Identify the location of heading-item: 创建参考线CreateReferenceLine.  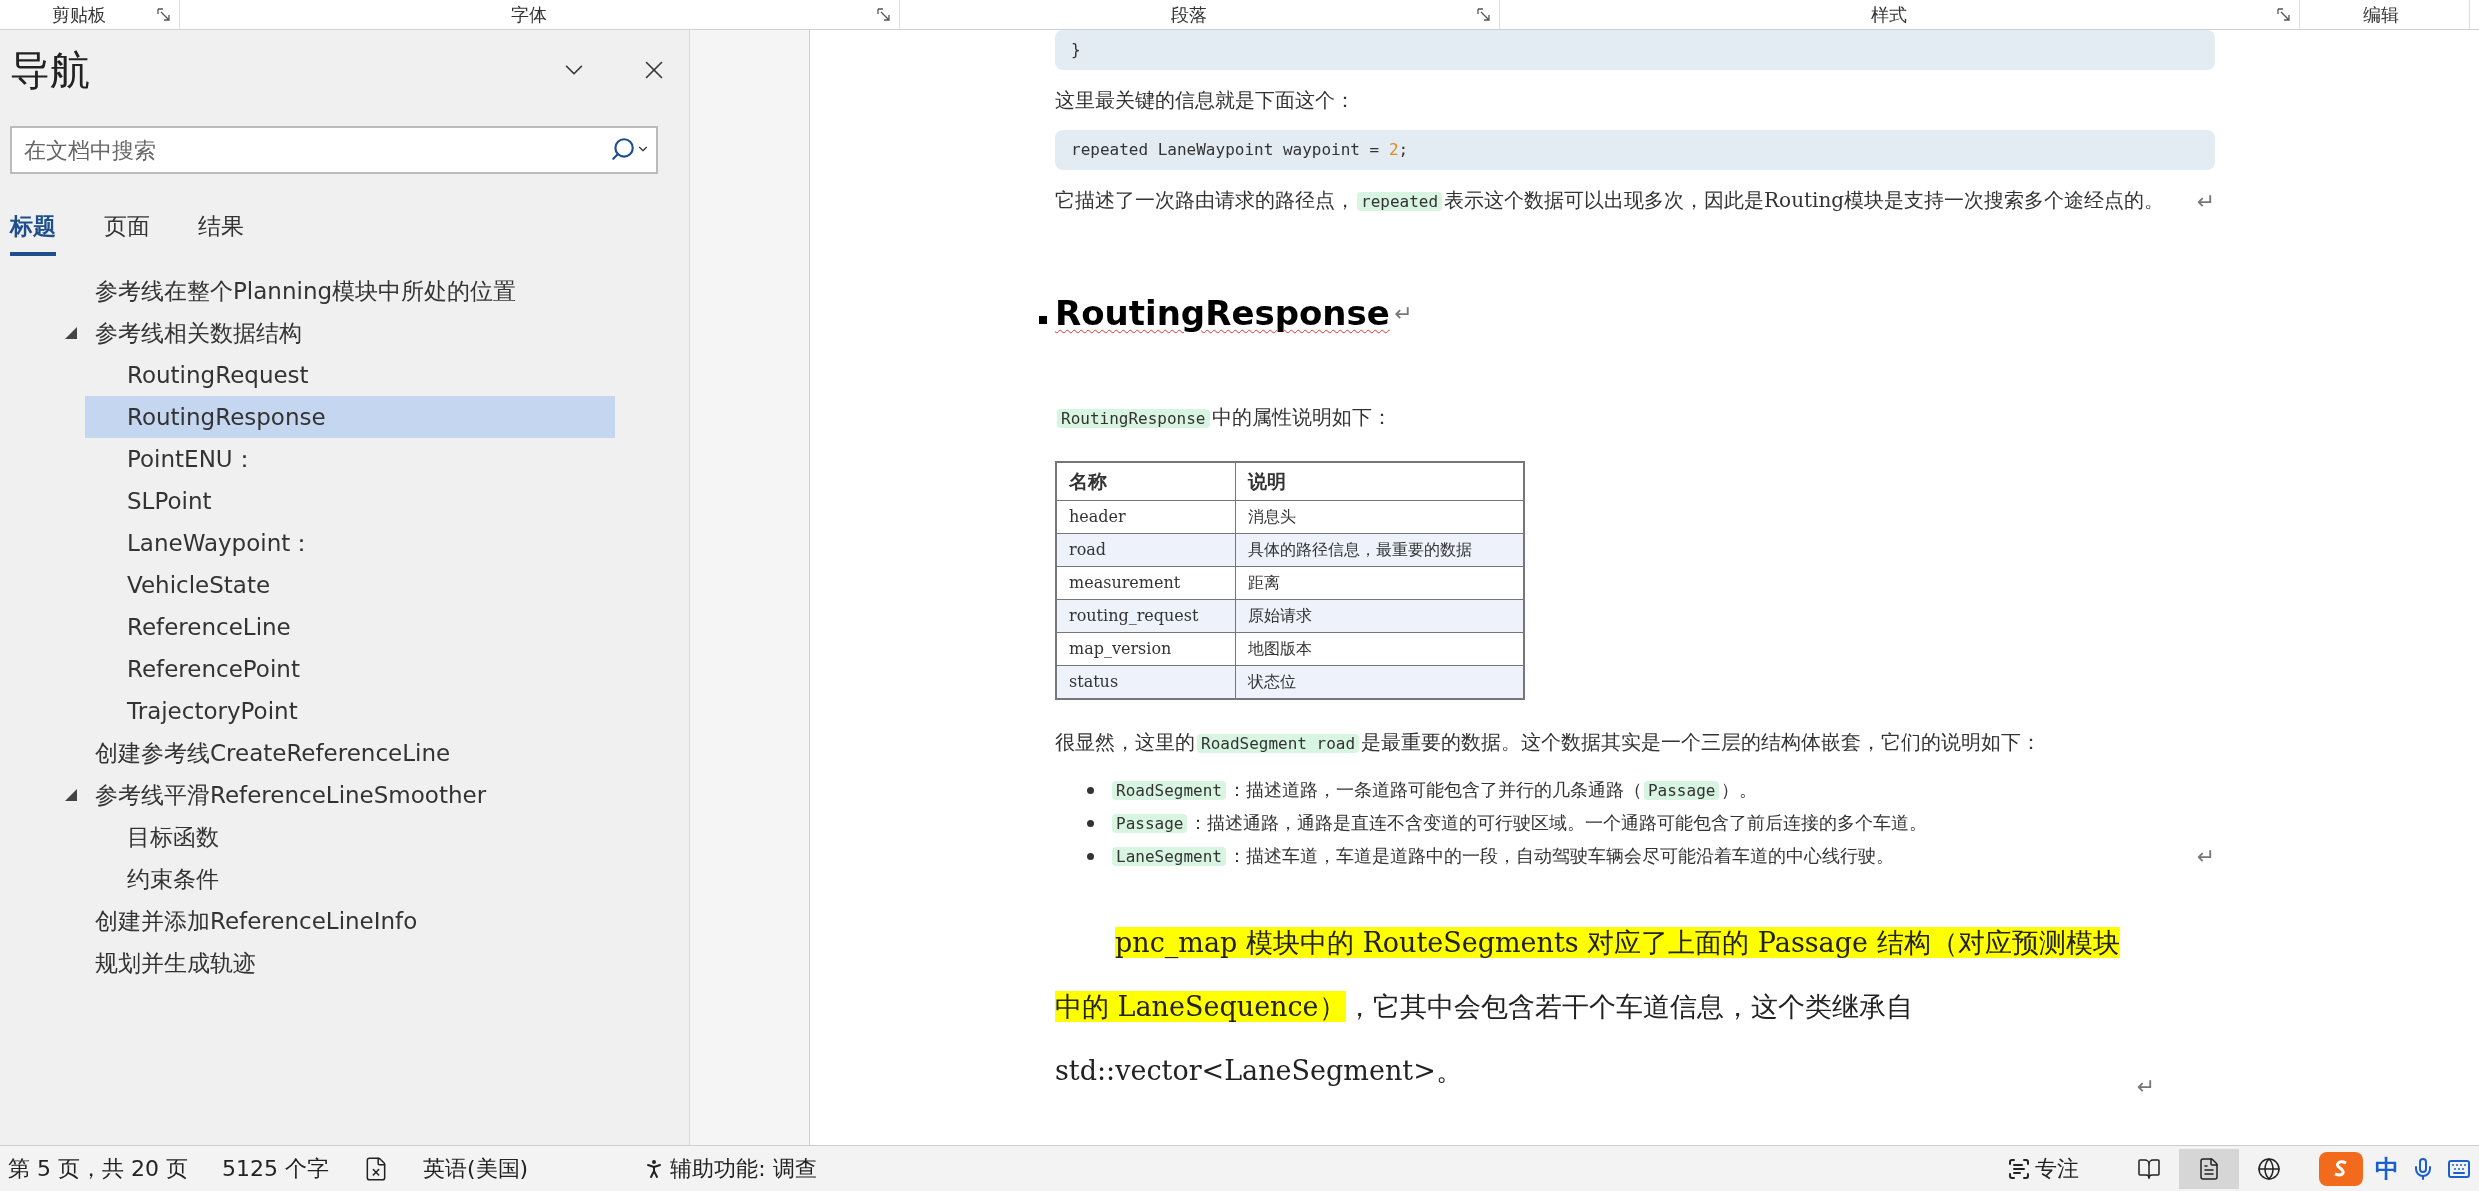
(350, 753).